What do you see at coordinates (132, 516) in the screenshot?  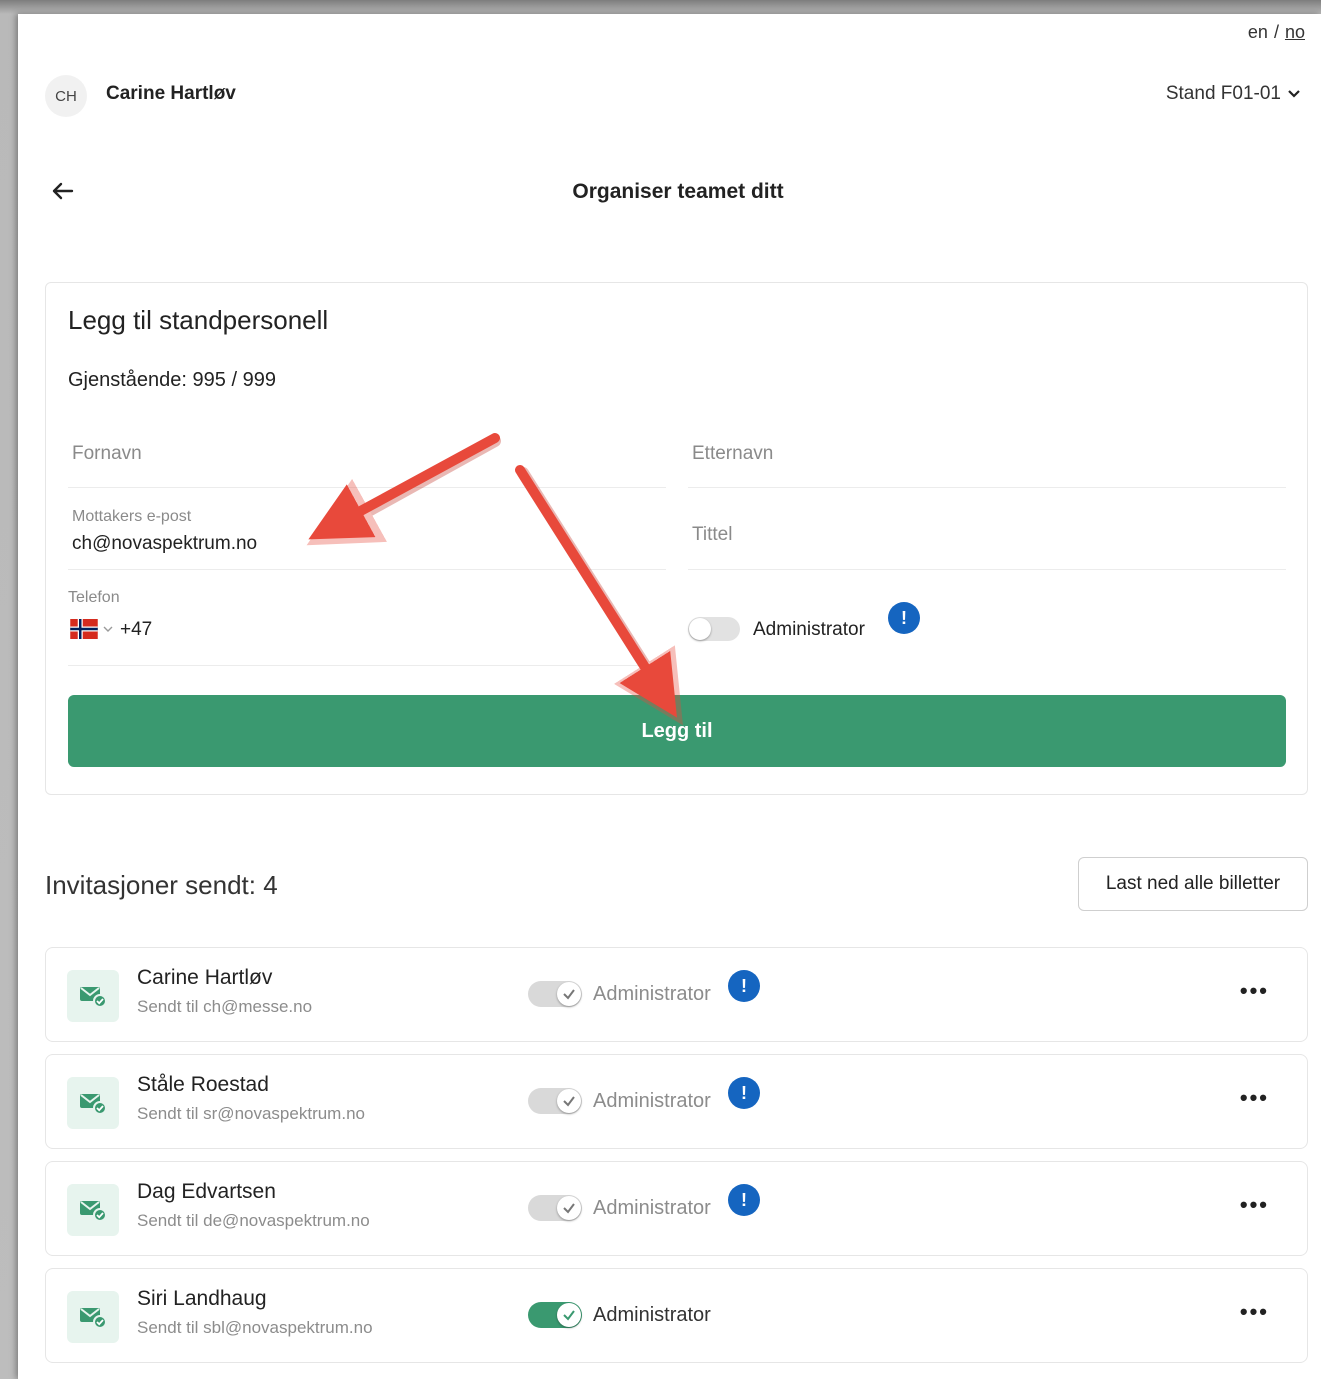 I see `email-label: Mottakers e-post` at bounding box center [132, 516].